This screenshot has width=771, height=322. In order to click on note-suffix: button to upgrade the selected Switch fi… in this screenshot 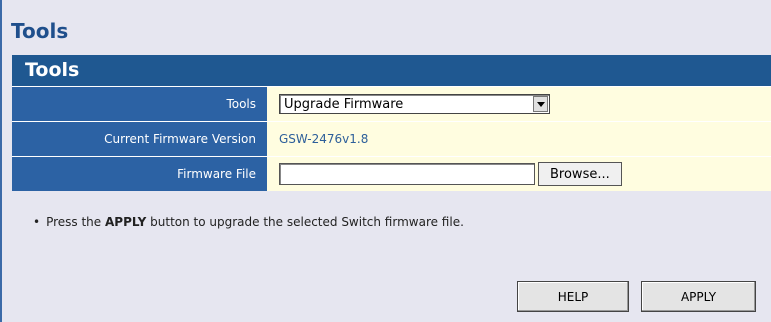, I will do `click(305, 222)`.